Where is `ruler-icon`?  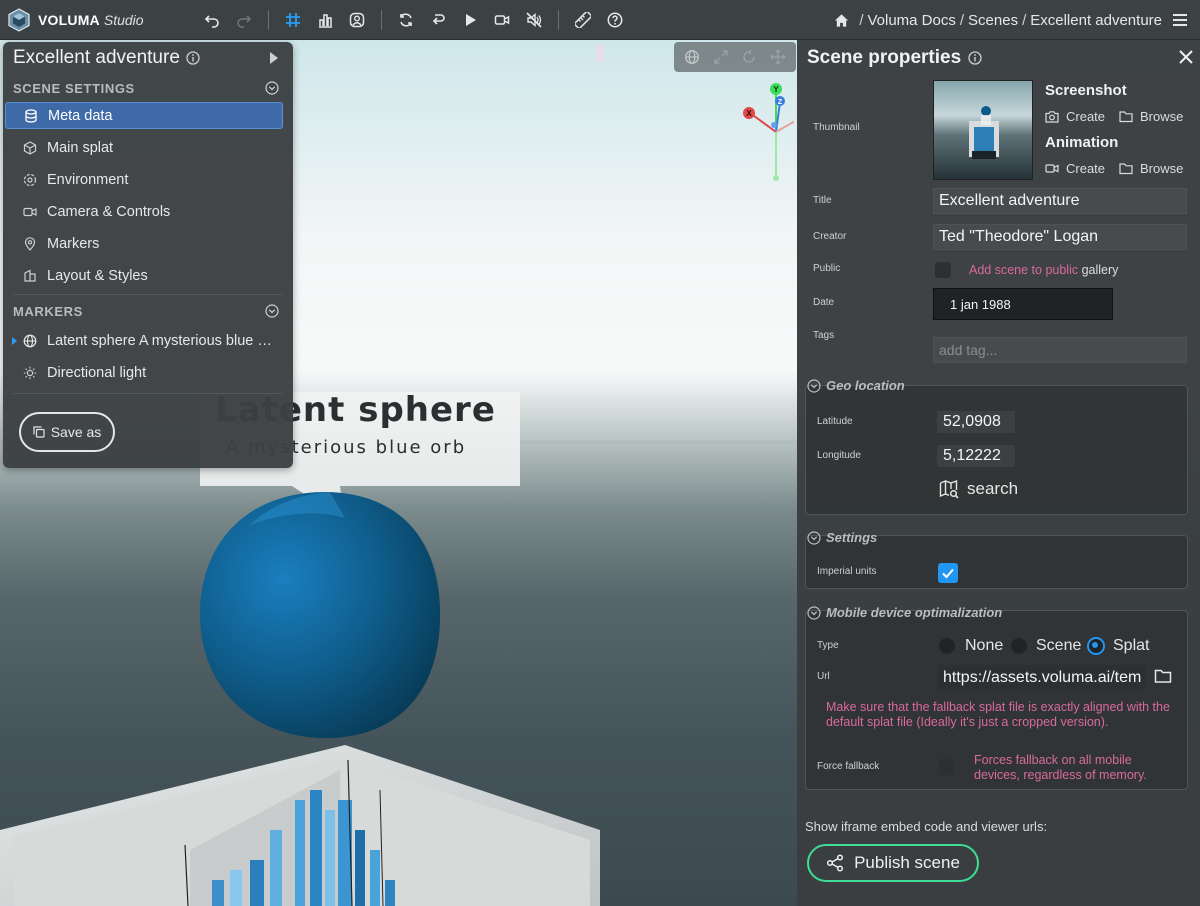
ruler-icon is located at coordinates (583, 19).